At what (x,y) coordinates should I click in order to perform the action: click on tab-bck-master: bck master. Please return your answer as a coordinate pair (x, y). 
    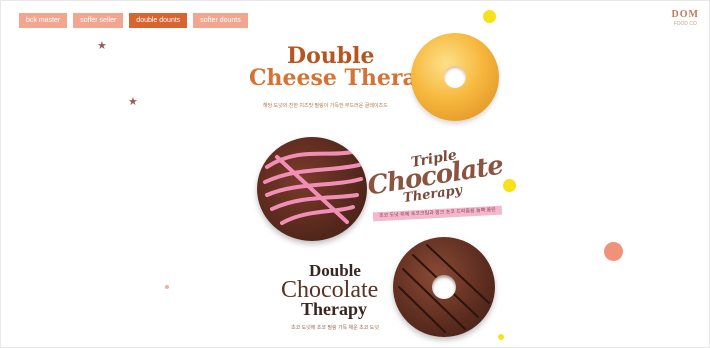
    Looking at the image, I should click on (43, 20).